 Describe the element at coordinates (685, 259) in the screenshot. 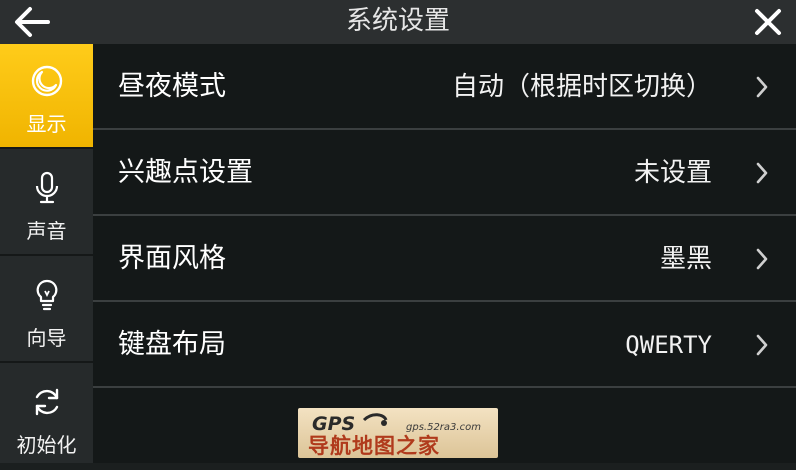

I see `setting-value: 墨黑` at that location.